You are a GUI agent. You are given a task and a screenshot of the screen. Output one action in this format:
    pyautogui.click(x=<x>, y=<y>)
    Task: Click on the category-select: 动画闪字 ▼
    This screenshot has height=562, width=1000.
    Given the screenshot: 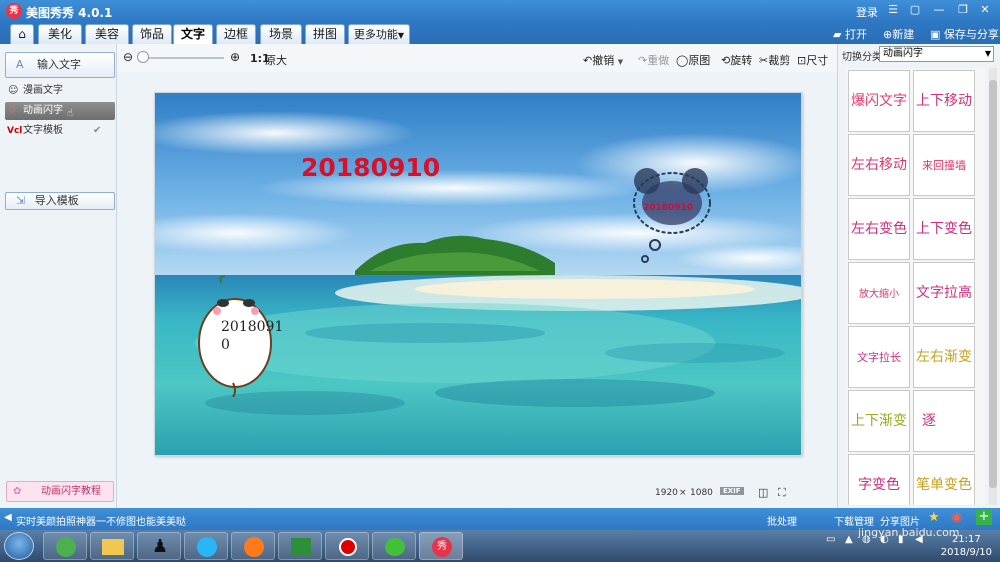 What is the action you would take?
    pyautogui.click(x=936, y=54)
    